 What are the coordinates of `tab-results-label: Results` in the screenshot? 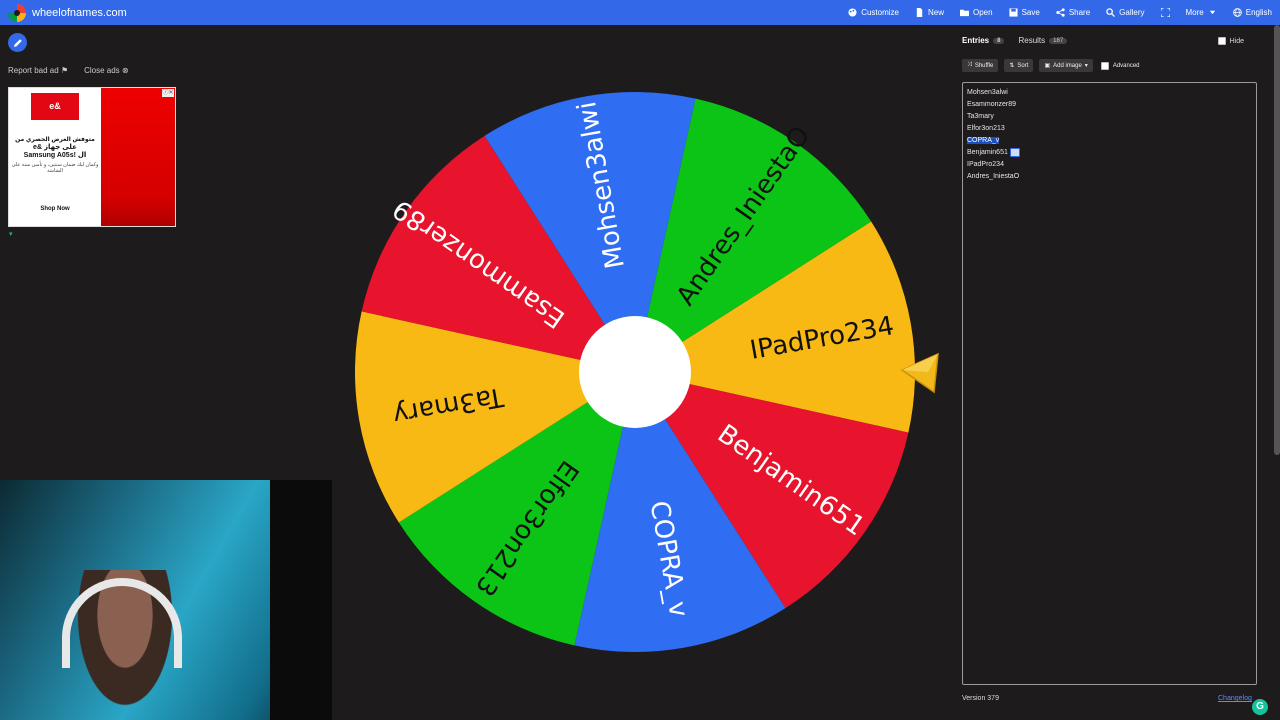 It's located at (1032, 40).